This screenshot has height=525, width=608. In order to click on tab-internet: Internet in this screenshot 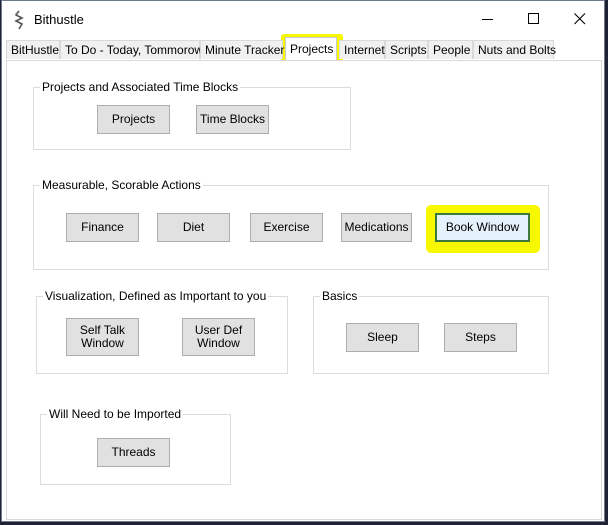, I will do `click(362, 49)`.